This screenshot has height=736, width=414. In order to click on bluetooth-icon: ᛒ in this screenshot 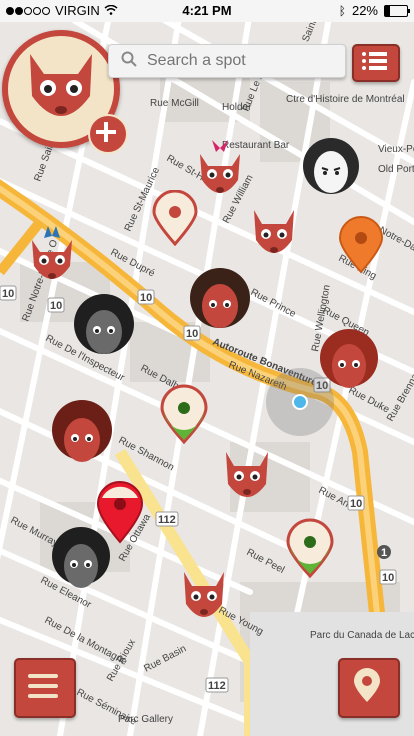, I will do `click(342, 10)`.